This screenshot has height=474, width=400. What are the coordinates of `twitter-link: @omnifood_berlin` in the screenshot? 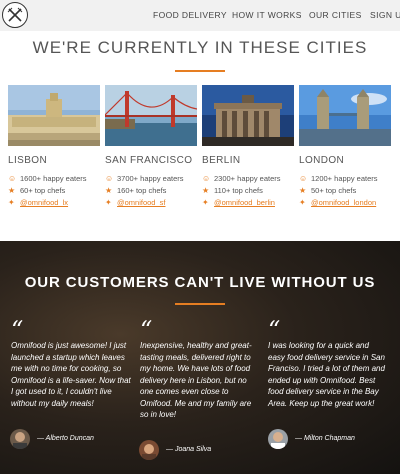 It's located at (244, 202).